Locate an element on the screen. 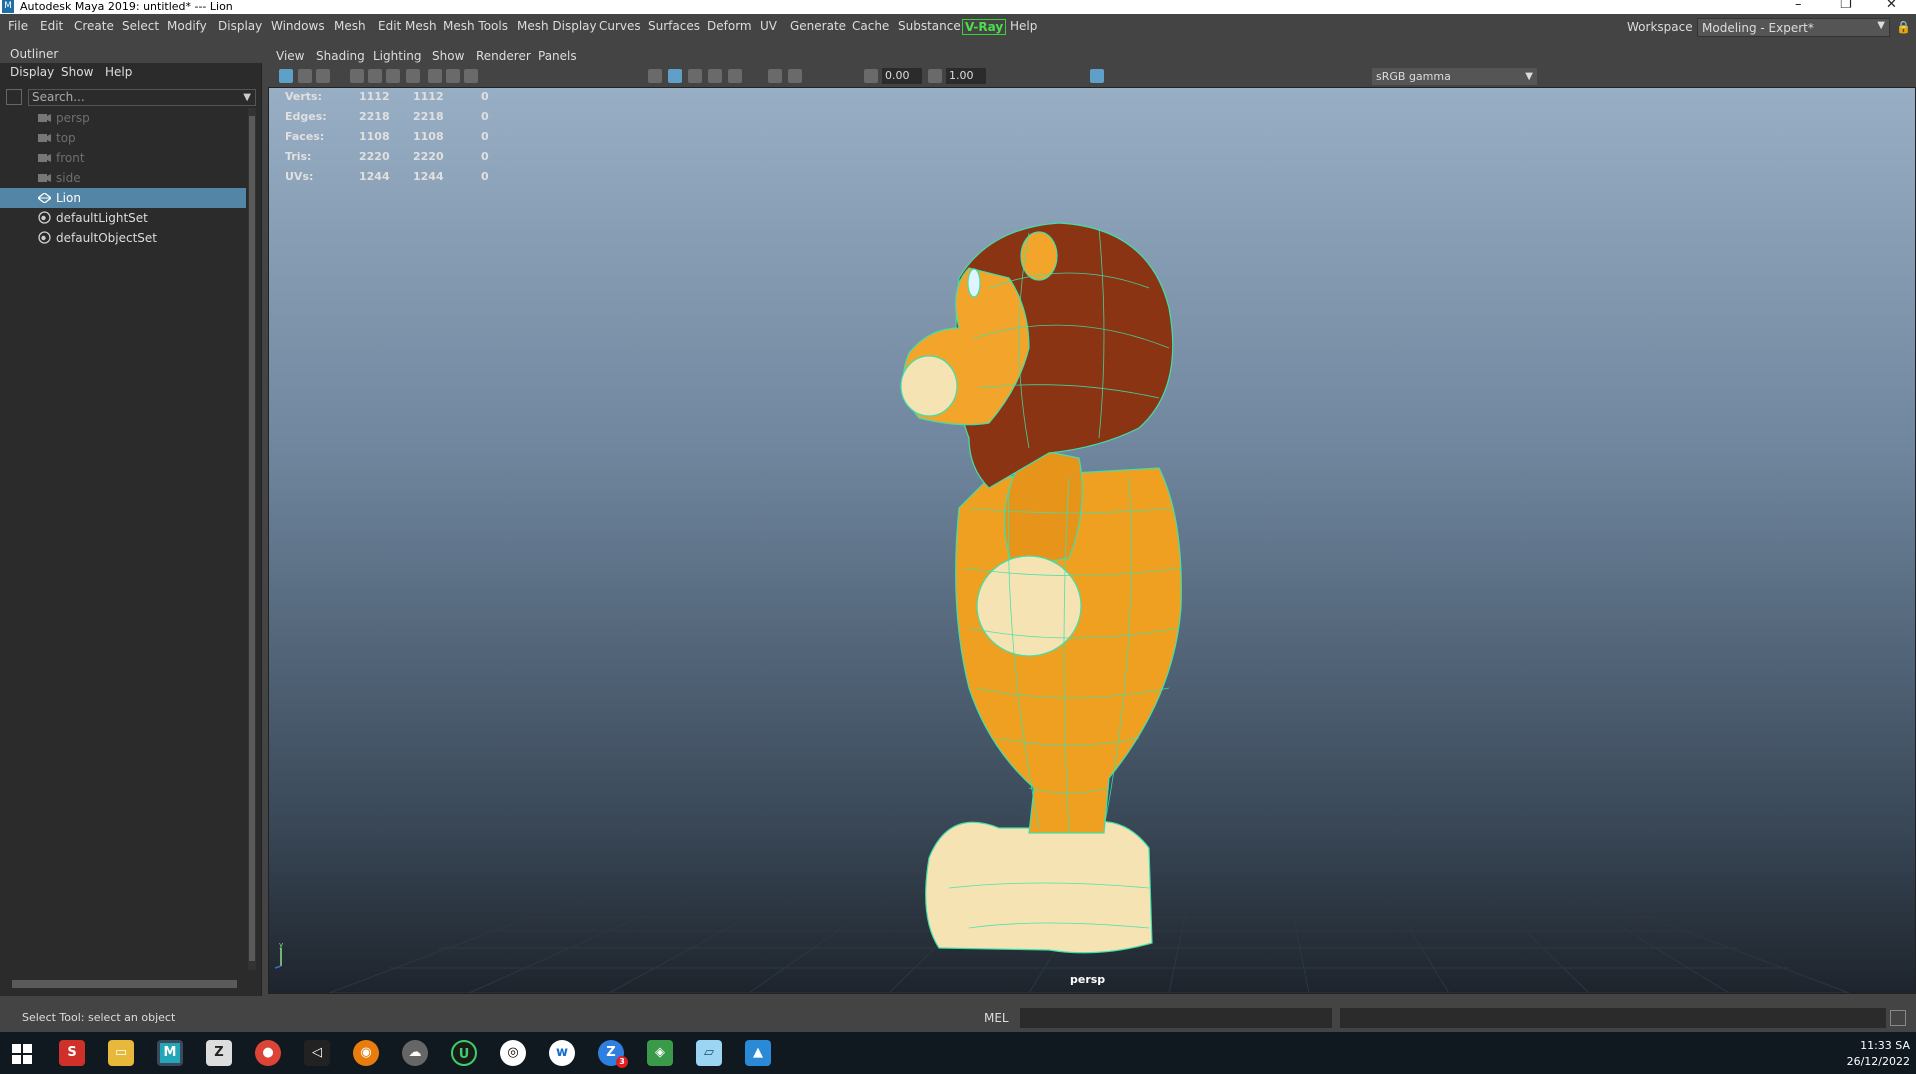  outliner-vertical-scrollbar is located at coordinates (252, 539).